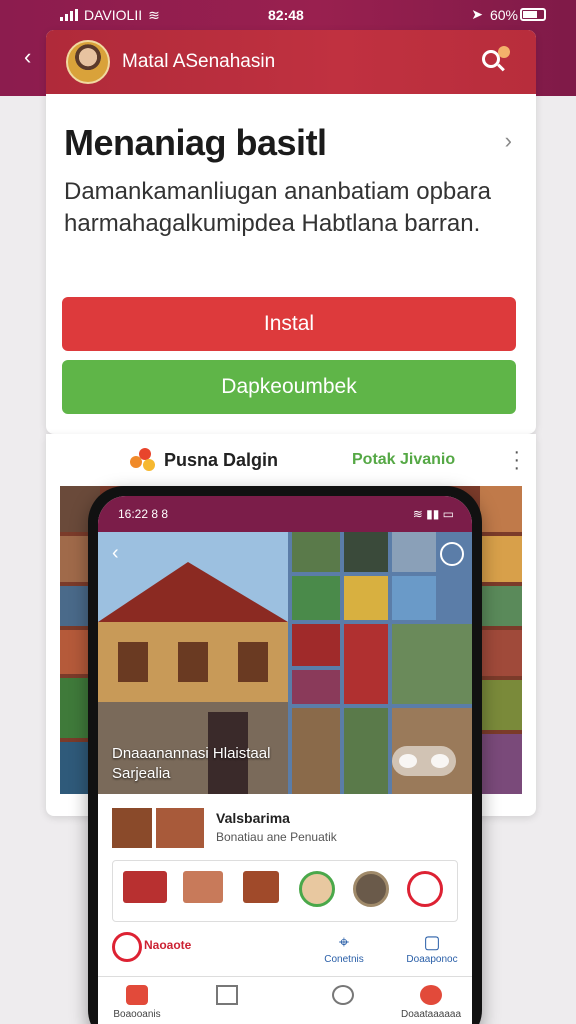 This screenshot has height=1024, width=576. I want to click on tab-store: Boaooanis, so click(137, 1002).